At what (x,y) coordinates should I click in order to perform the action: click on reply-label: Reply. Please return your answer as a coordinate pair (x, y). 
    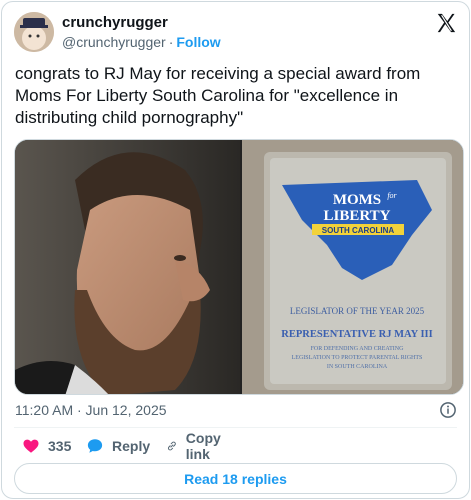
    Looking at the image, I should click on (131, 446).